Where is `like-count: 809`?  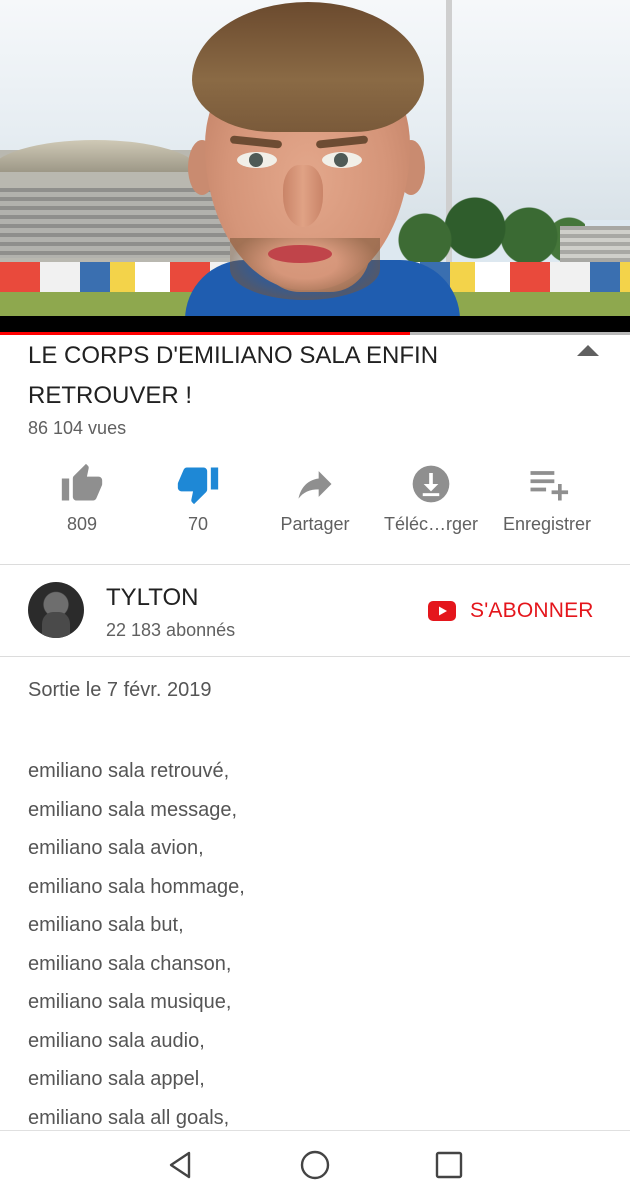
like-count: 809 is located at coordinates (82, 524).